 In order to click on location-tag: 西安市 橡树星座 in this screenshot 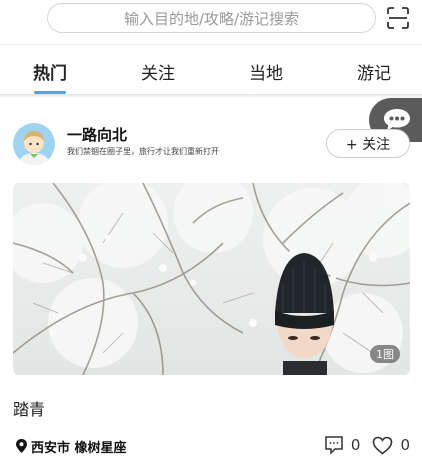, I will do `click(71, 446)`.